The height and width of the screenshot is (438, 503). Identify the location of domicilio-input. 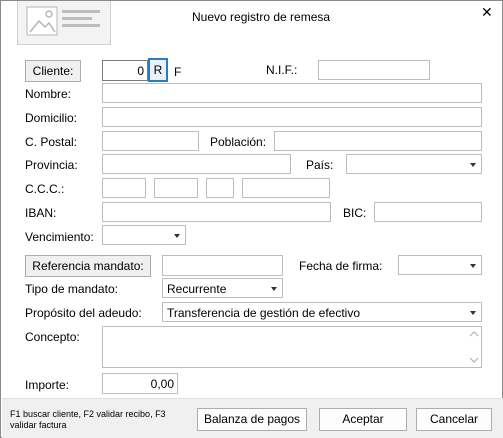
(292, 117).